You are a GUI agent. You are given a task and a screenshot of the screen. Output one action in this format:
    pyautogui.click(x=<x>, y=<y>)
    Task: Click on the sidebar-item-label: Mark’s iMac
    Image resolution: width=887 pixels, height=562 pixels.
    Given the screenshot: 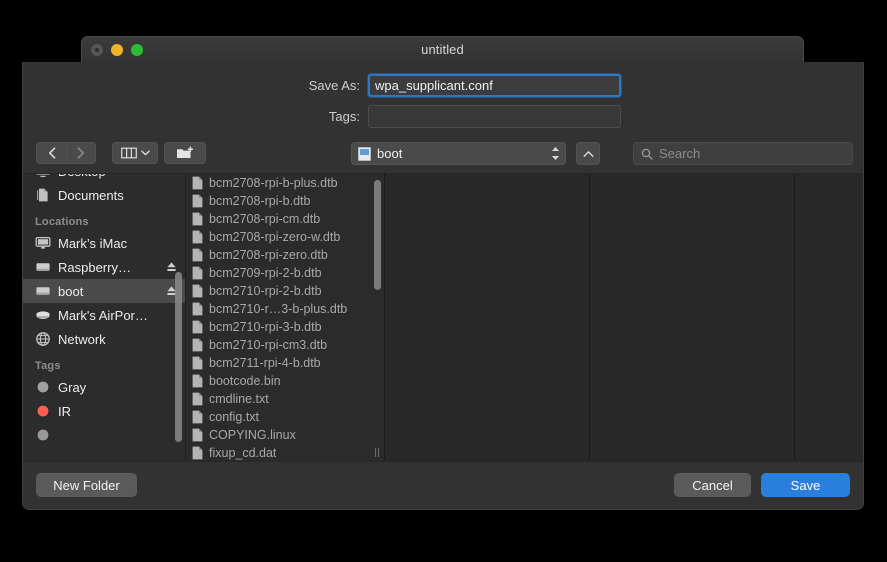 What is the action you would take?
    pyautogui.click(x=93, y=243)
    